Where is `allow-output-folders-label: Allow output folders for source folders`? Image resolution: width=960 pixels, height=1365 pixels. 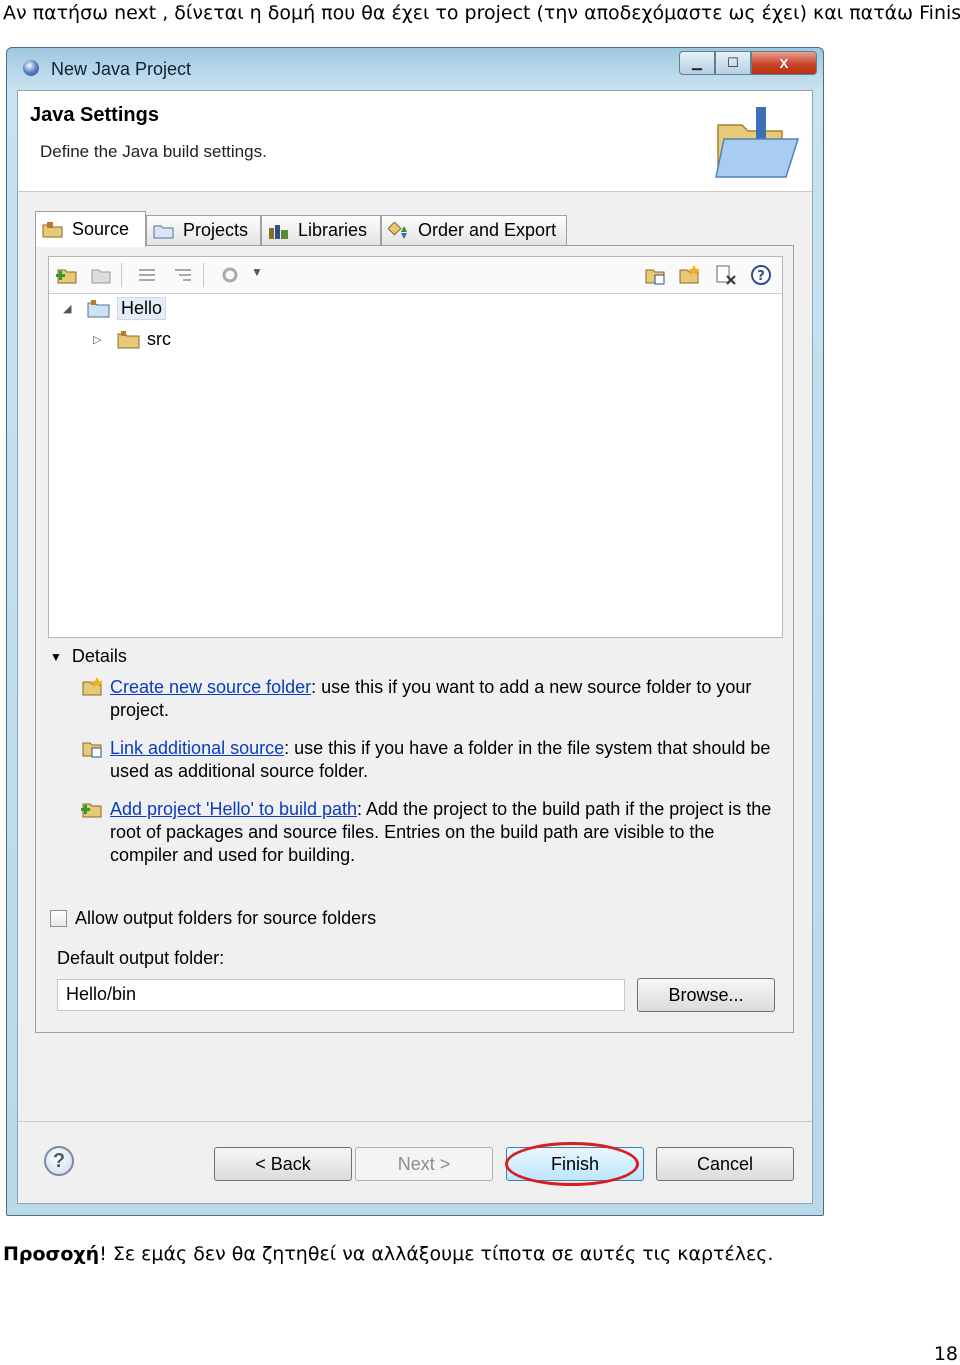 allow-output-folders-label: Allow output folders for source folders is located at coordinates (226, 918).